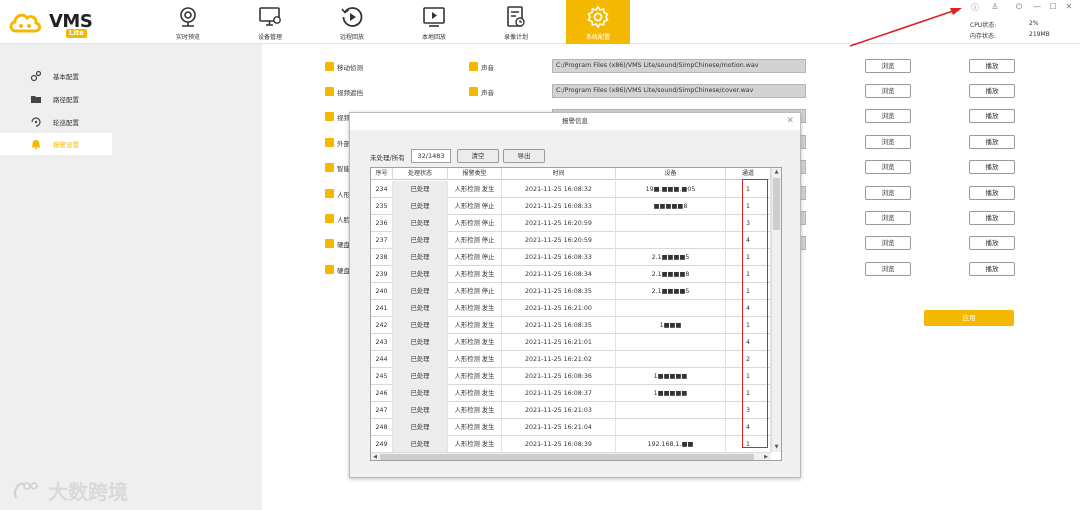  What do you see at coordinates (1037, 6) in the screenshot?
I see `minimize-icon: —` at bounding box center [1037, 6].